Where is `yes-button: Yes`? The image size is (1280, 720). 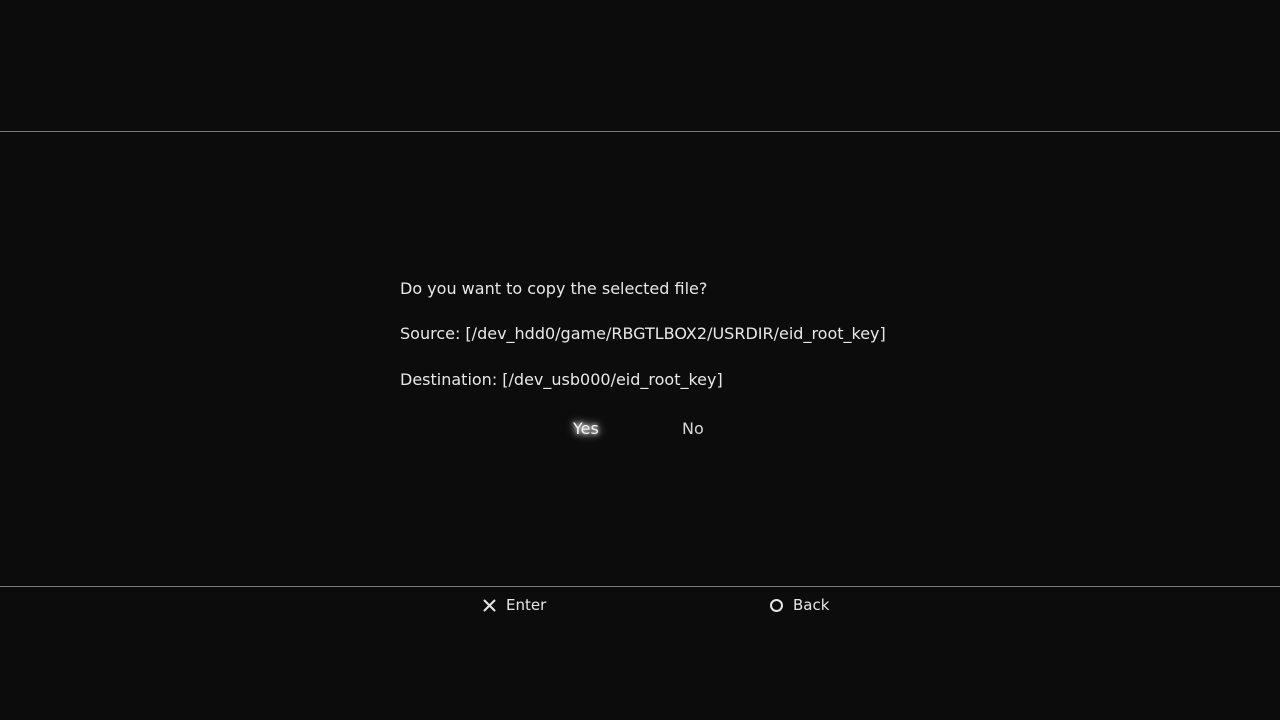 yes-button: Yes is located at coordinates (586, 429).